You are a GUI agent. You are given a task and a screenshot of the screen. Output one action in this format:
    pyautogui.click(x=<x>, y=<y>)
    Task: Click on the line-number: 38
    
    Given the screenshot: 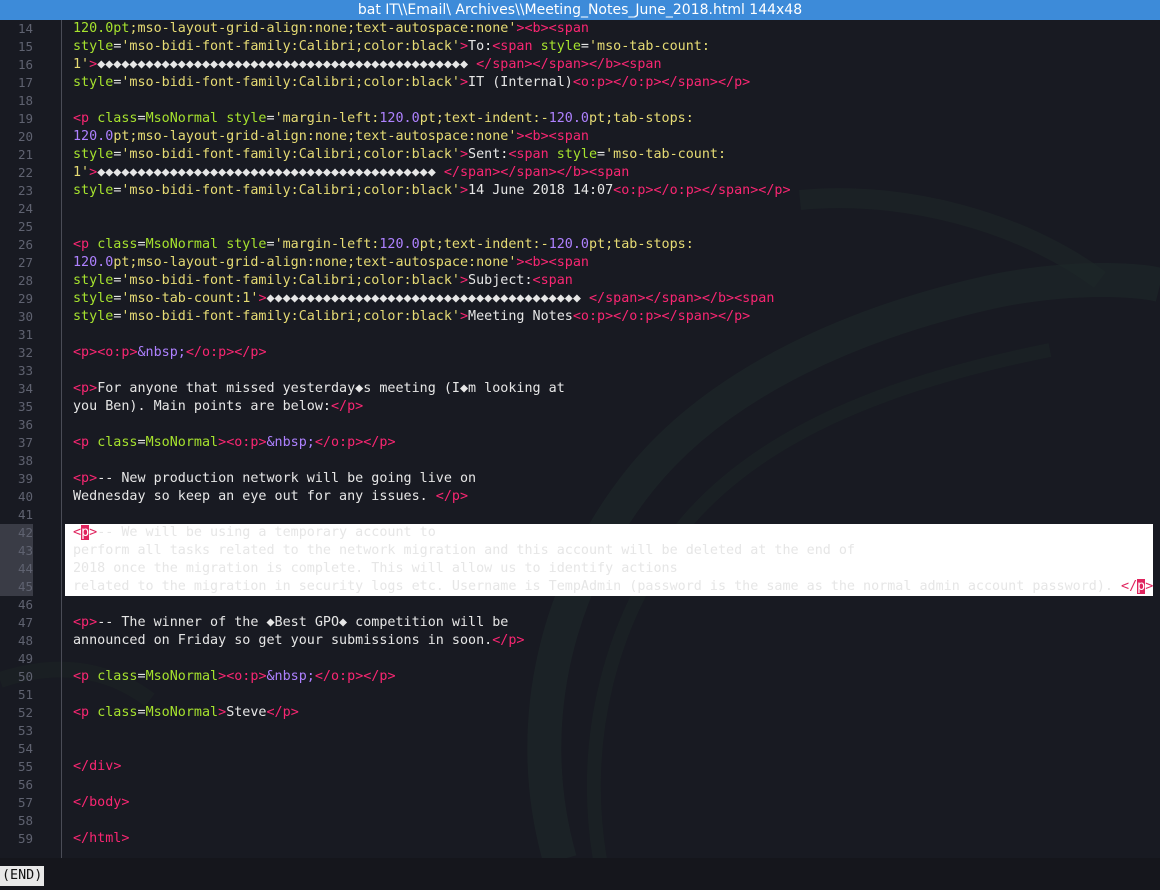 What is the action you would take?
    pyautogui.click(x=25, y=460)
    